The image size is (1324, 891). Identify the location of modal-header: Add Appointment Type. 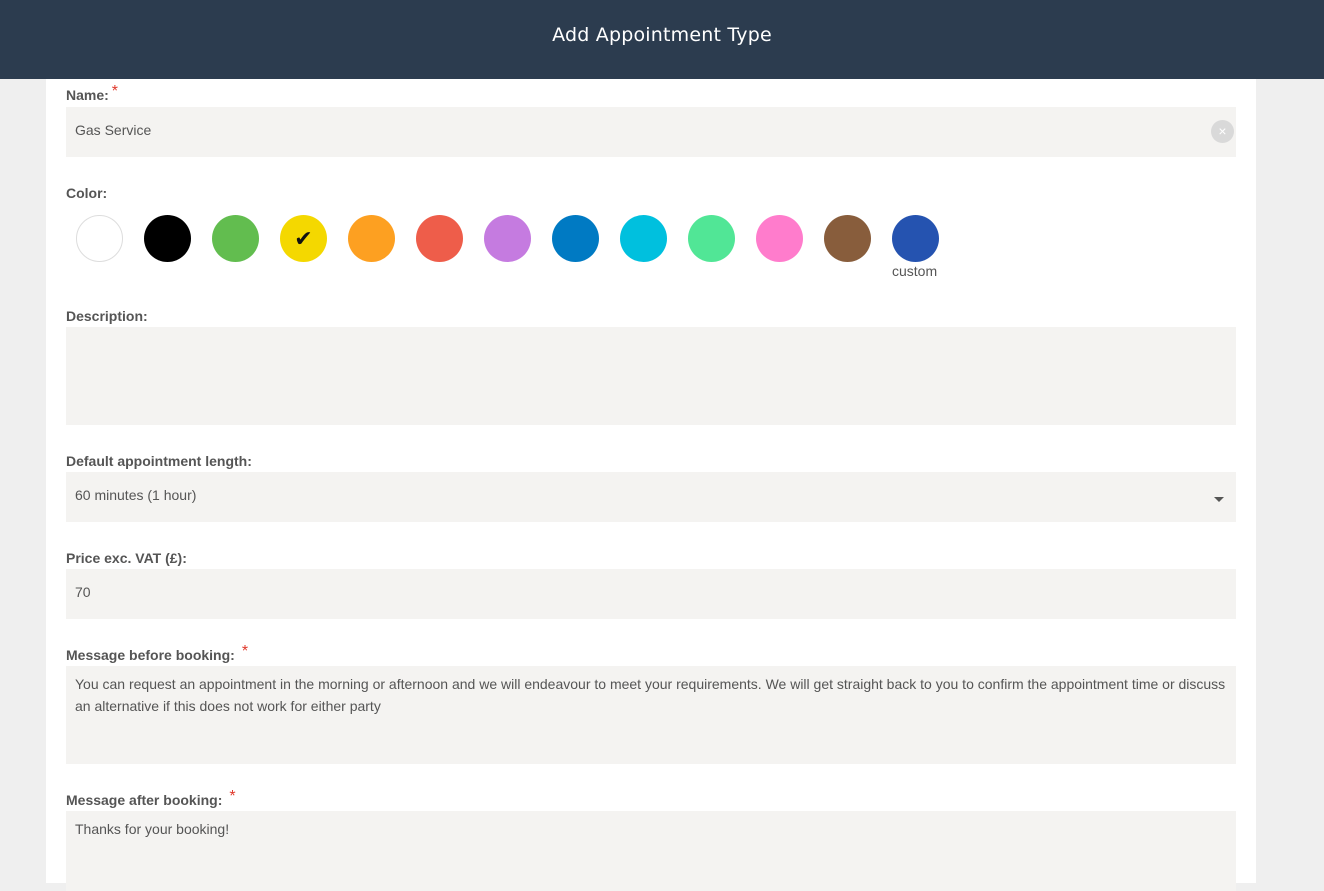
(662, 39).